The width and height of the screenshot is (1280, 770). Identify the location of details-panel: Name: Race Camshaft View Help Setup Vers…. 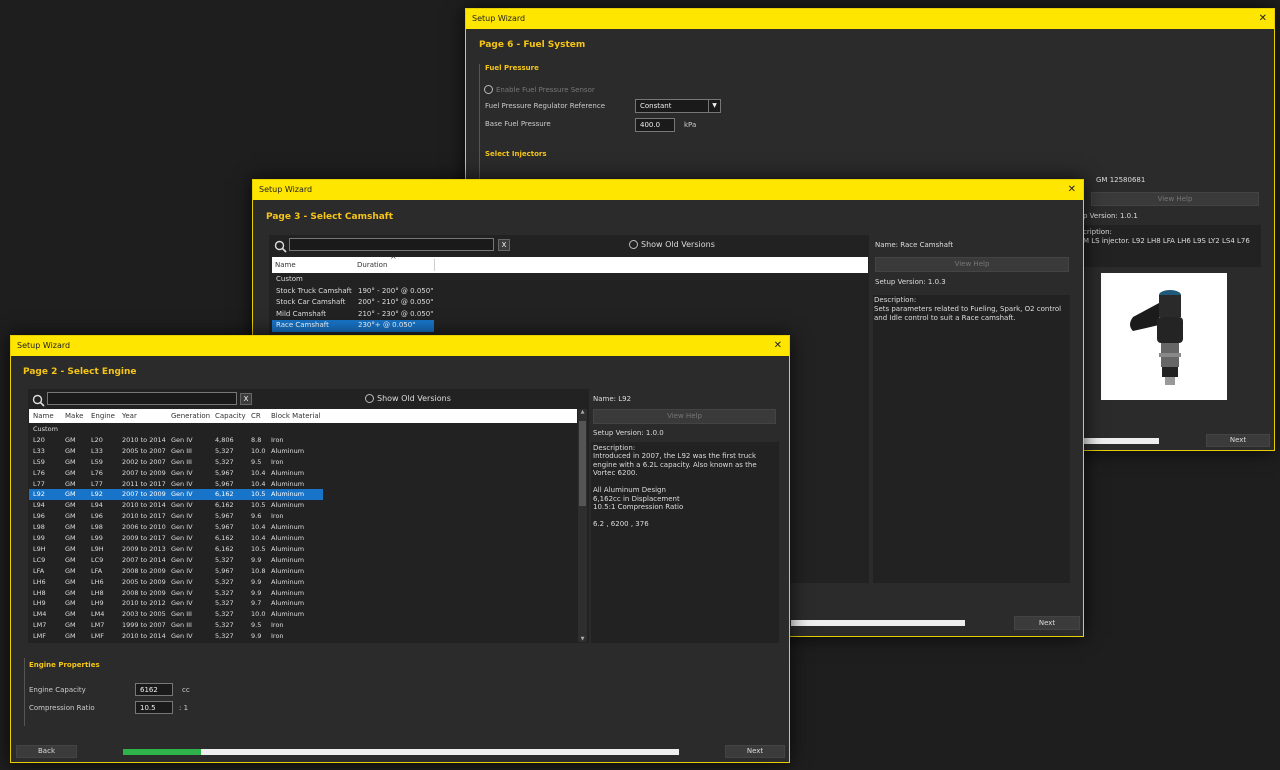
(970, 409).